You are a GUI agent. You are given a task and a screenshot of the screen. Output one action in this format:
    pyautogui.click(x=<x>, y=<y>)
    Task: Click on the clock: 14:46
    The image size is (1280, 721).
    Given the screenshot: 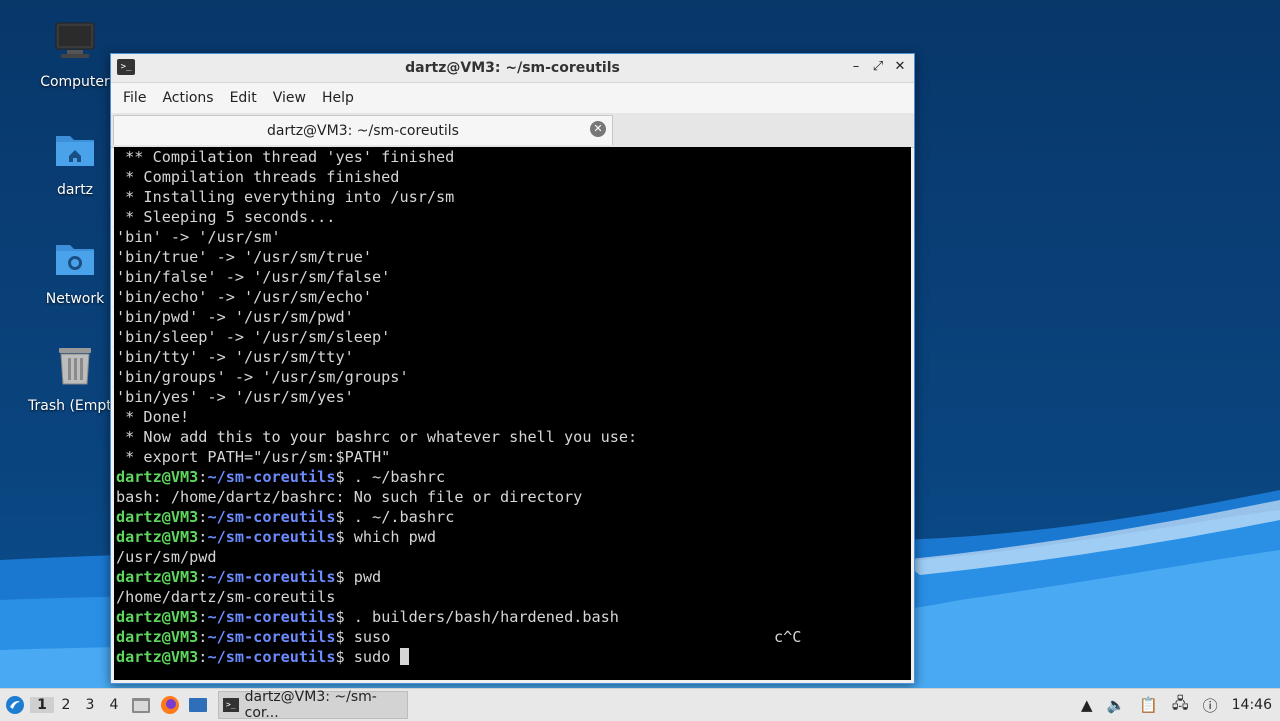 What is the action you would take?
    pyautogui.click(x=1252, y=705)
    